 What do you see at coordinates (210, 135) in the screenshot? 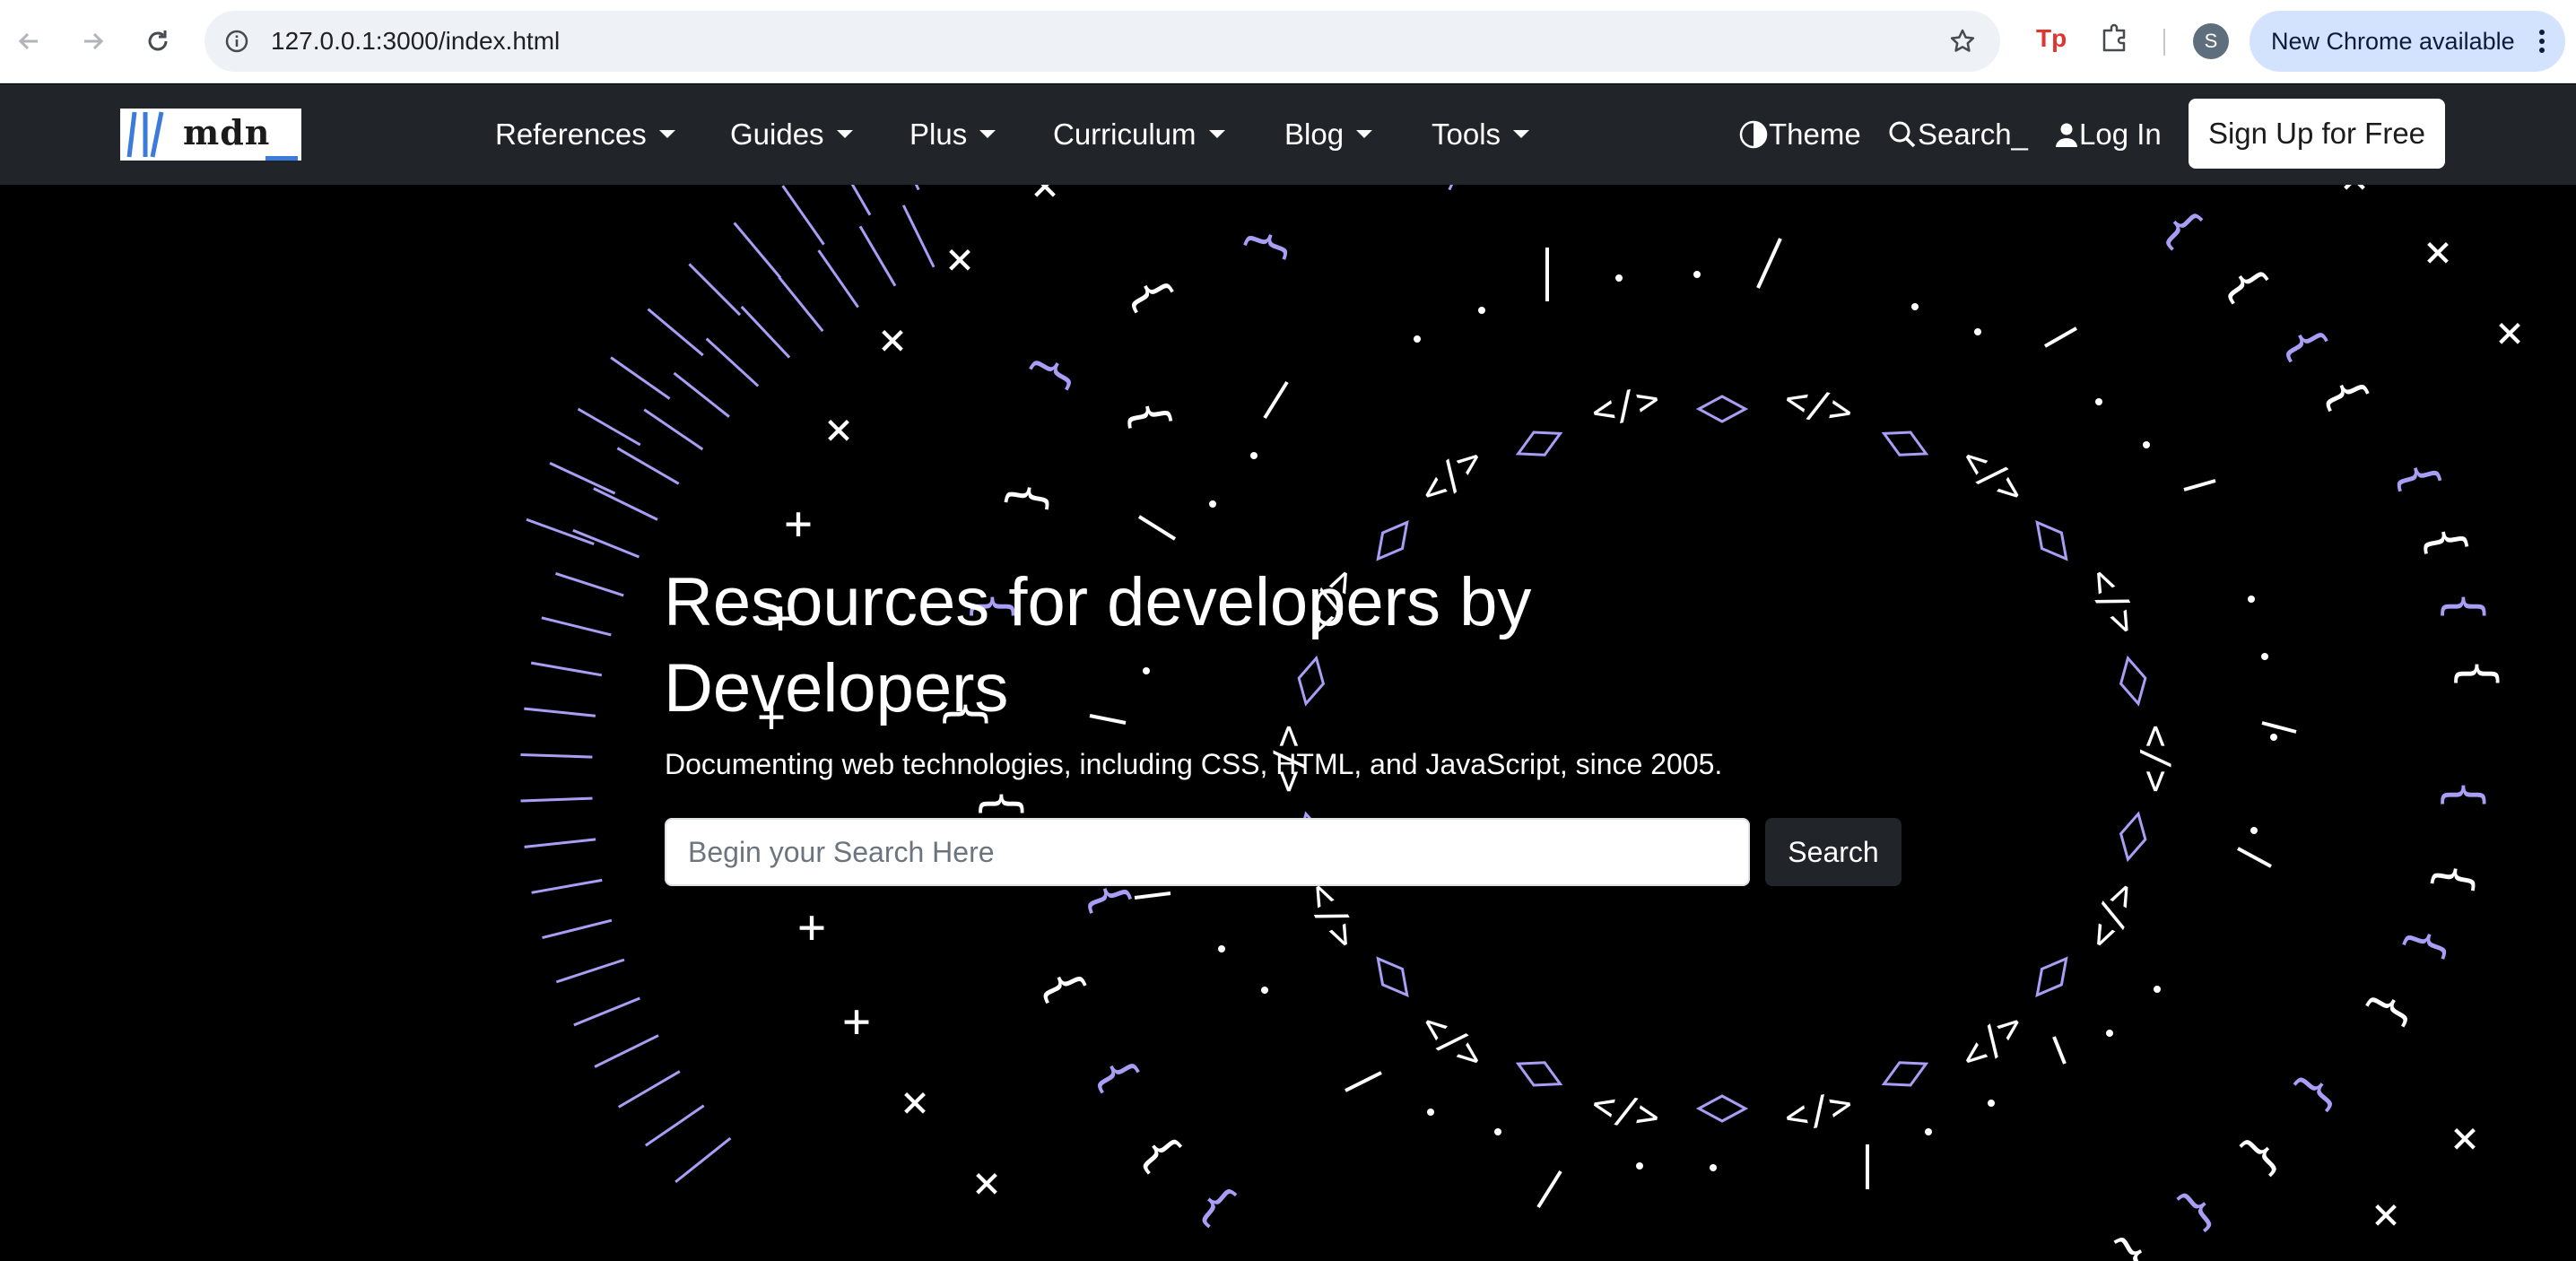
I see `mdn-logo: mdn` at bounding box center [210, 135].